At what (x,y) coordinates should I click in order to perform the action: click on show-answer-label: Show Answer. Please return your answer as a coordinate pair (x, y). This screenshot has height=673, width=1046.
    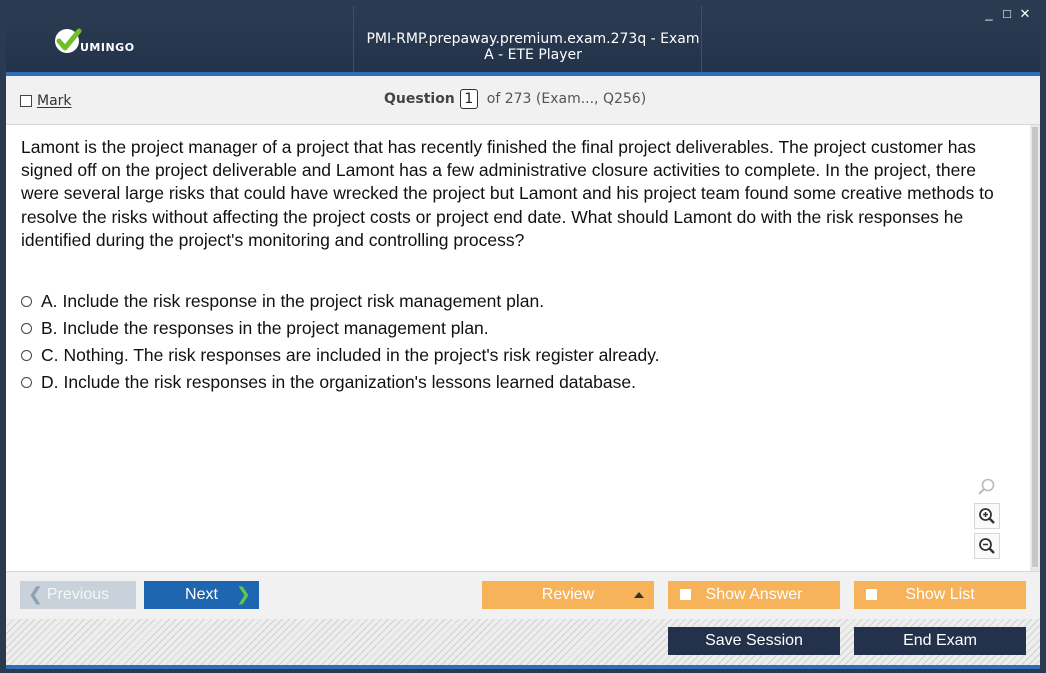
    Looking at the image, I should click on (754, 594).